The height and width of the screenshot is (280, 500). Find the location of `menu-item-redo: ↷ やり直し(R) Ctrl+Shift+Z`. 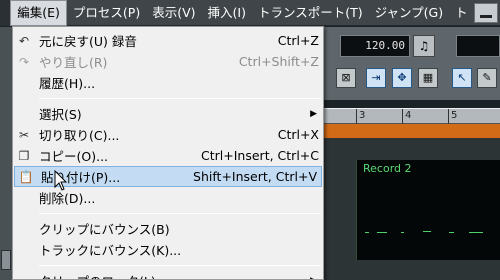

menu-item-redo: ↷ やり直し(R) Ctrl+Shift+Z is located at coordinates (168, 61).